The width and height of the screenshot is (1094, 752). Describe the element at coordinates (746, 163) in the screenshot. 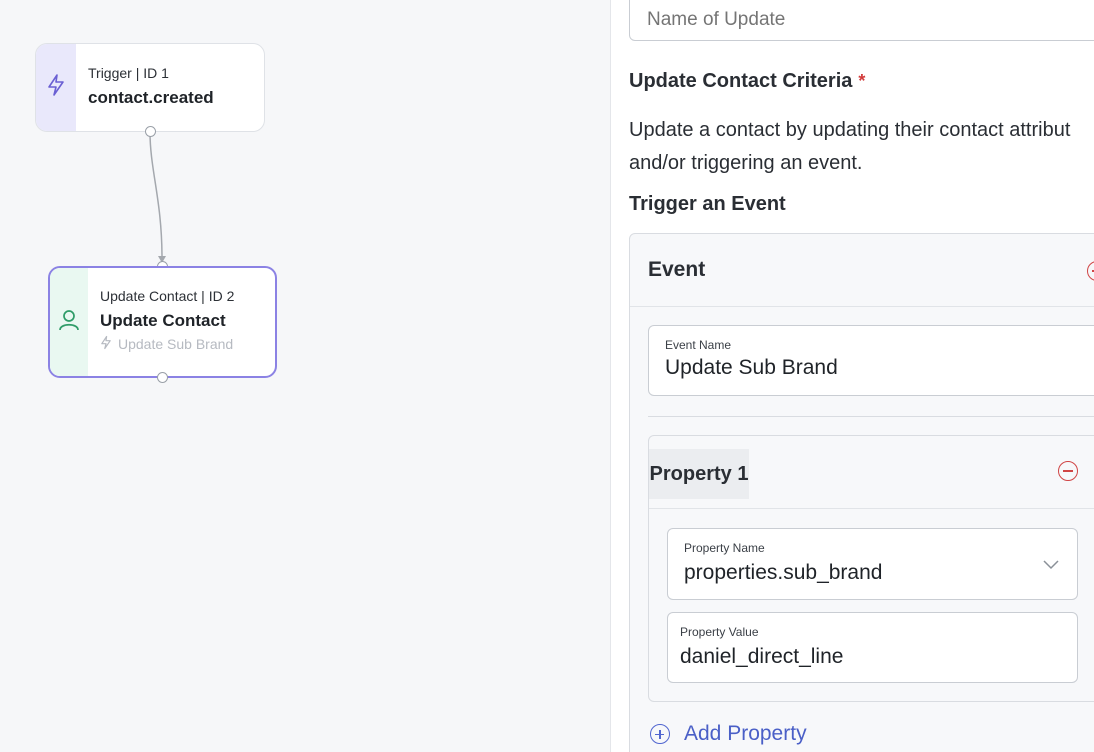

I see `criteria-description-line2: and/or triggering an event.` at that location.